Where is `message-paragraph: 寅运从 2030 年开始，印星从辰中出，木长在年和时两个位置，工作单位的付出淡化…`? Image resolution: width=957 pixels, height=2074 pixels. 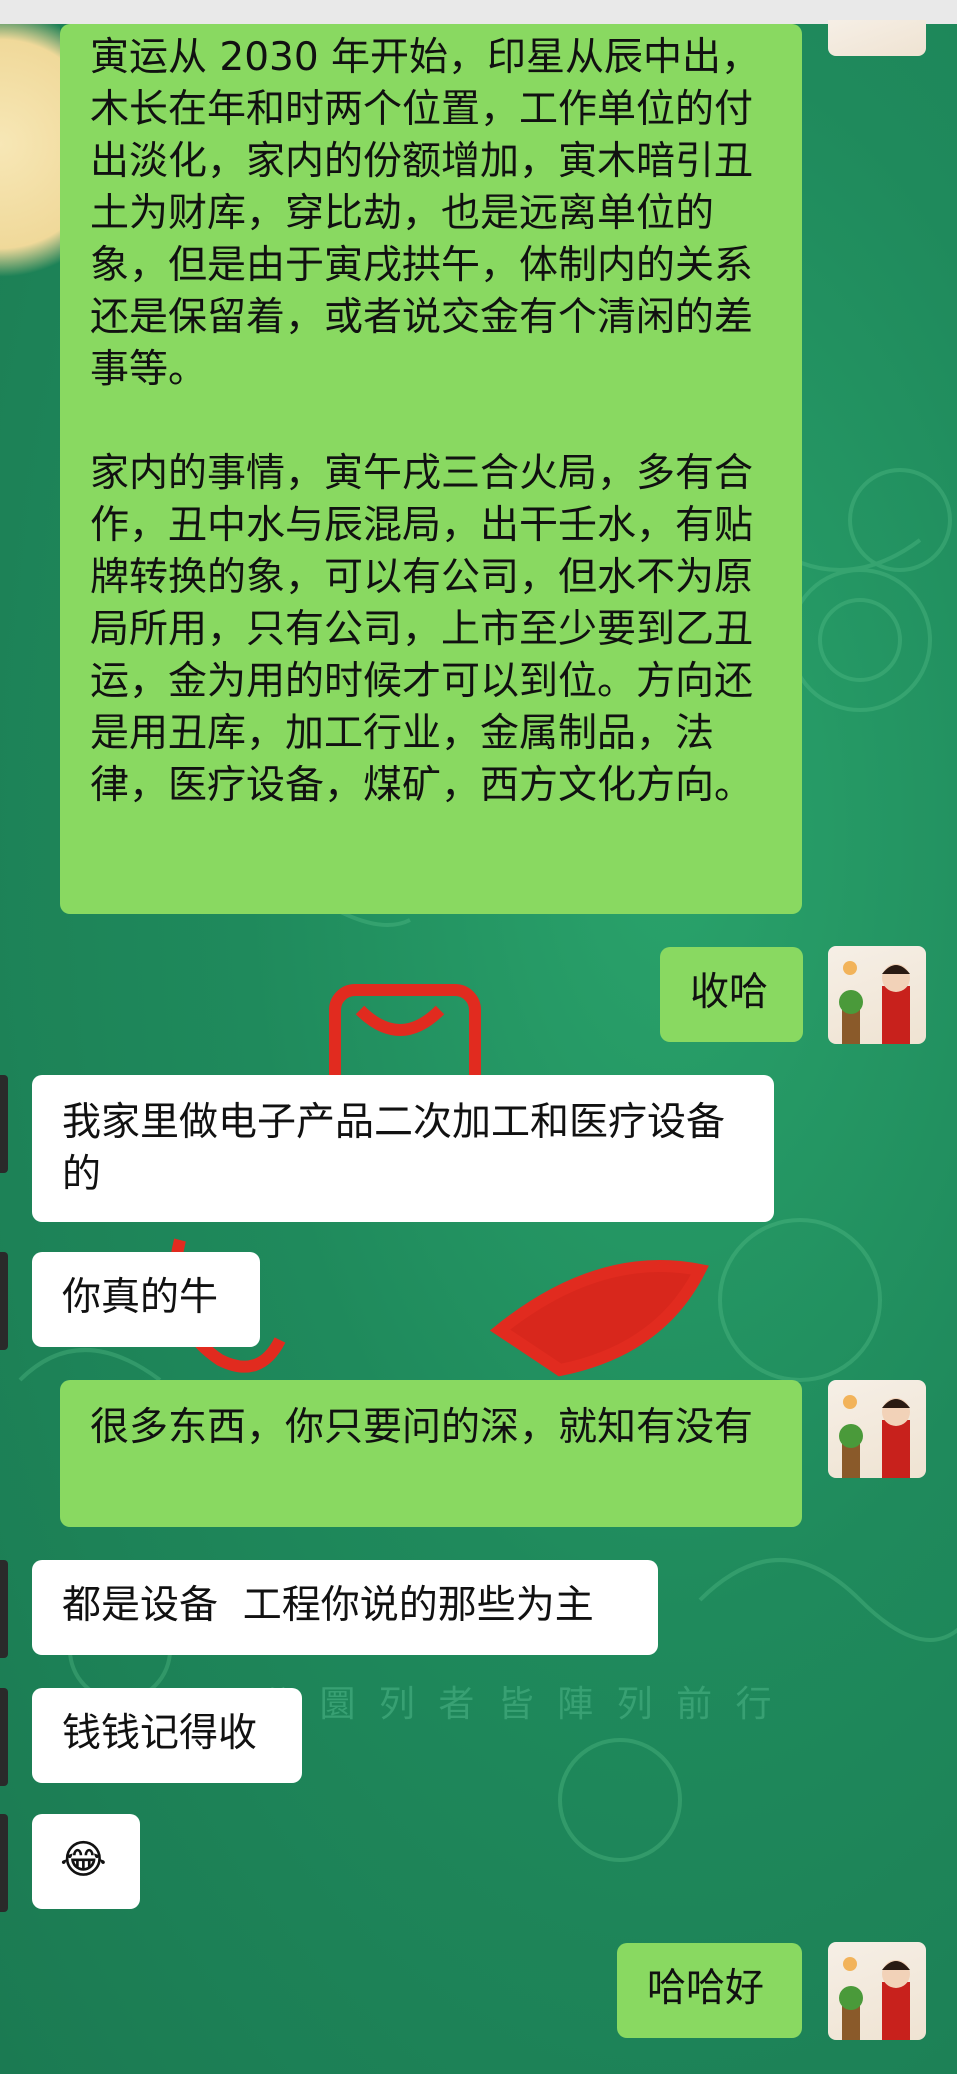
message-paragraph: 寅运从 2030 年开始，印星从辰中出，木长在年和时两个位置，工作单位的付出淡化… is located at coordinates (425, 213).